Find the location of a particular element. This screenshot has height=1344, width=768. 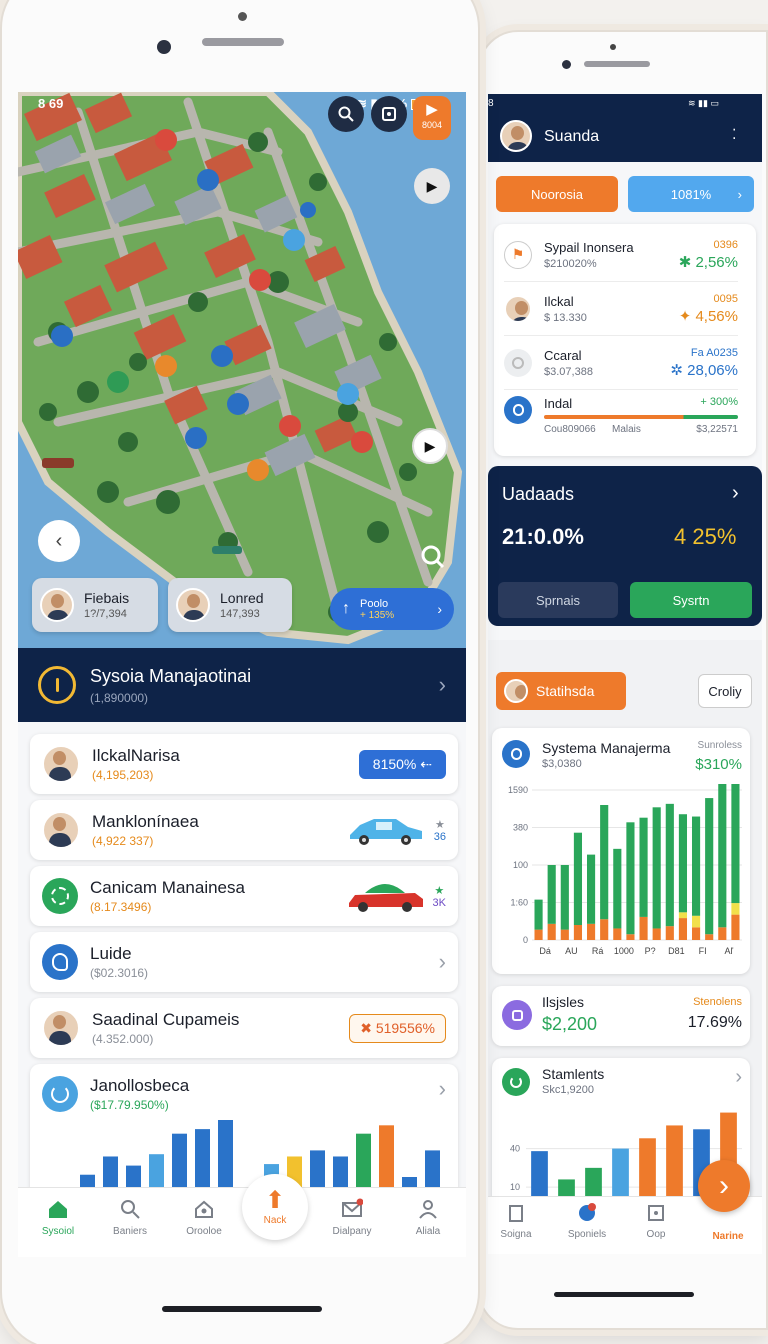

nav-label: Dialpany is located at coordinates (352, 1231).